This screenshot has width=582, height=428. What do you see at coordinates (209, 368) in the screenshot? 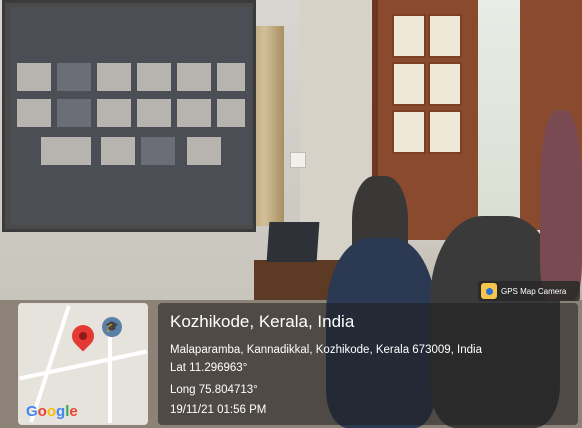
I see `latitude-text: Lat 11.296963°` at bounding box center [209, 368].